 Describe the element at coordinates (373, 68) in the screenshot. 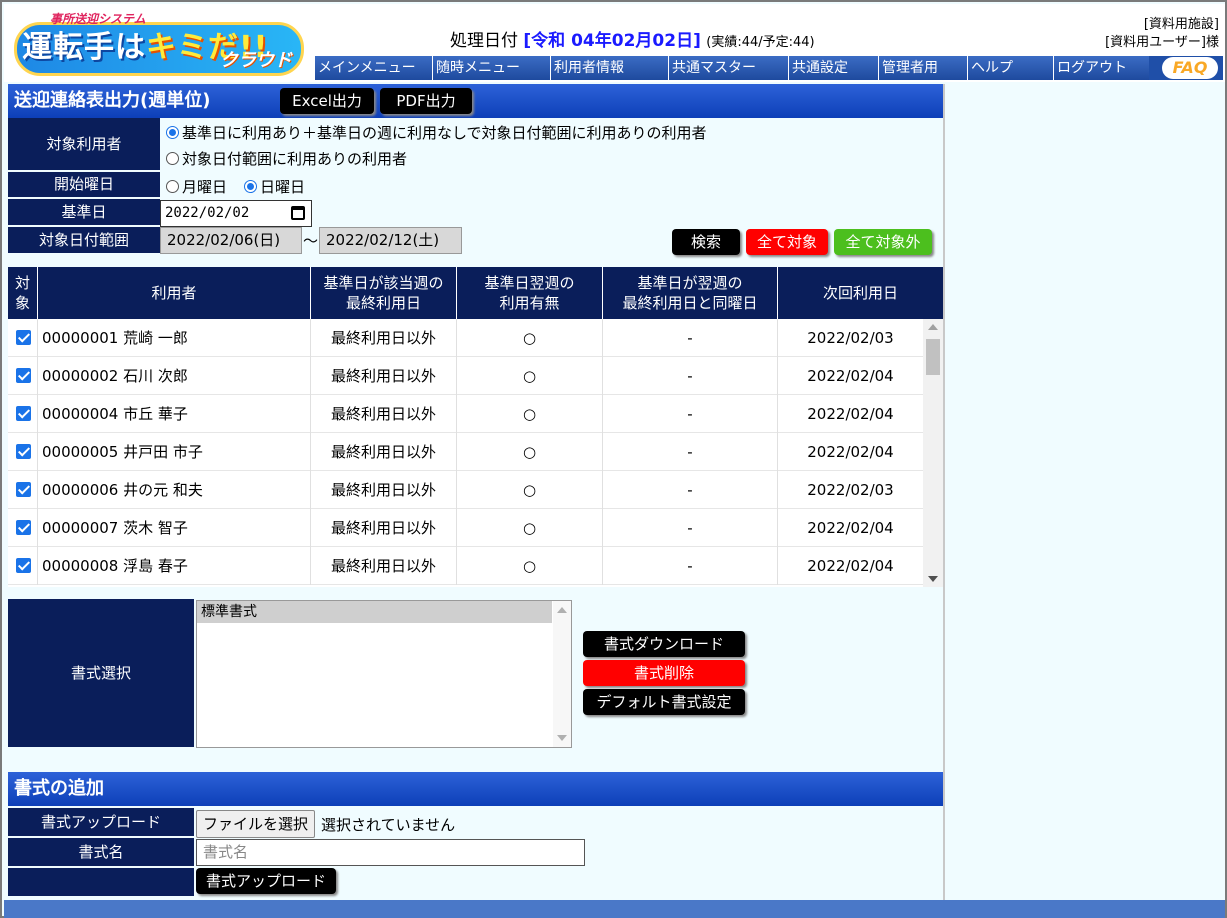

I see `menu-main: メインメニュー` at that location.